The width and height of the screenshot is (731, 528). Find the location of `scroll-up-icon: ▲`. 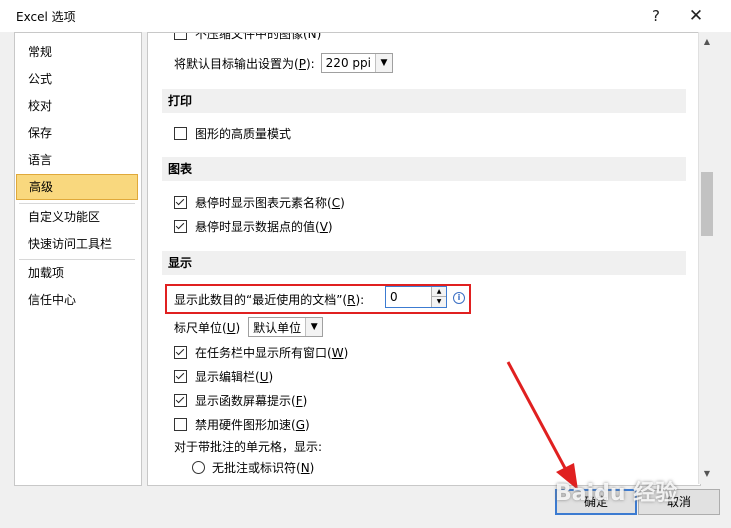

scroll-up-icon: ▲ is located at coordinates (707, 42).